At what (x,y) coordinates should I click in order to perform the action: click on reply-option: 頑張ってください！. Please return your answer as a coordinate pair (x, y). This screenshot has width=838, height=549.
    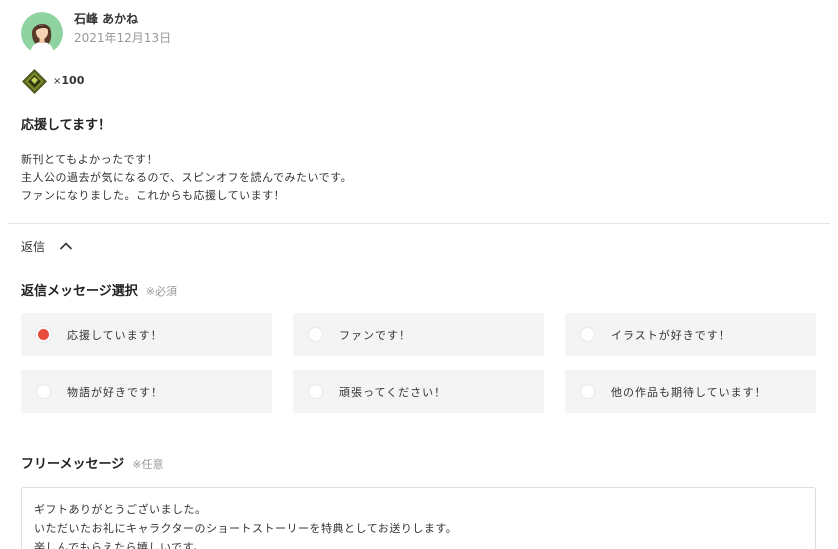
    Looking at the image, I should click on (418, 391).